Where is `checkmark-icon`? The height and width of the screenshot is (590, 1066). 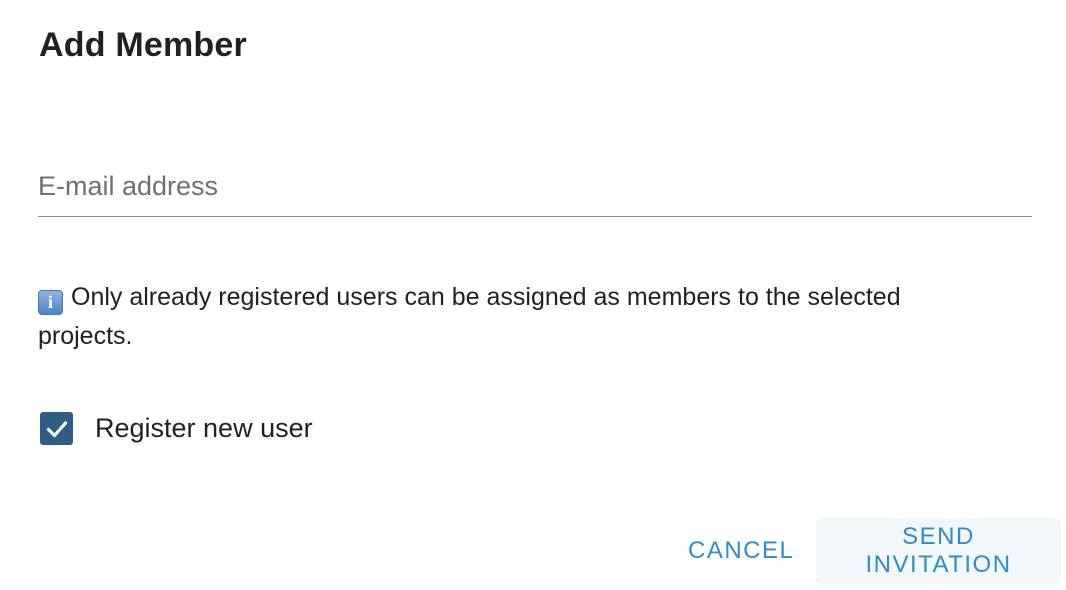
checkmark-icon is located at coordinates (56, 428).